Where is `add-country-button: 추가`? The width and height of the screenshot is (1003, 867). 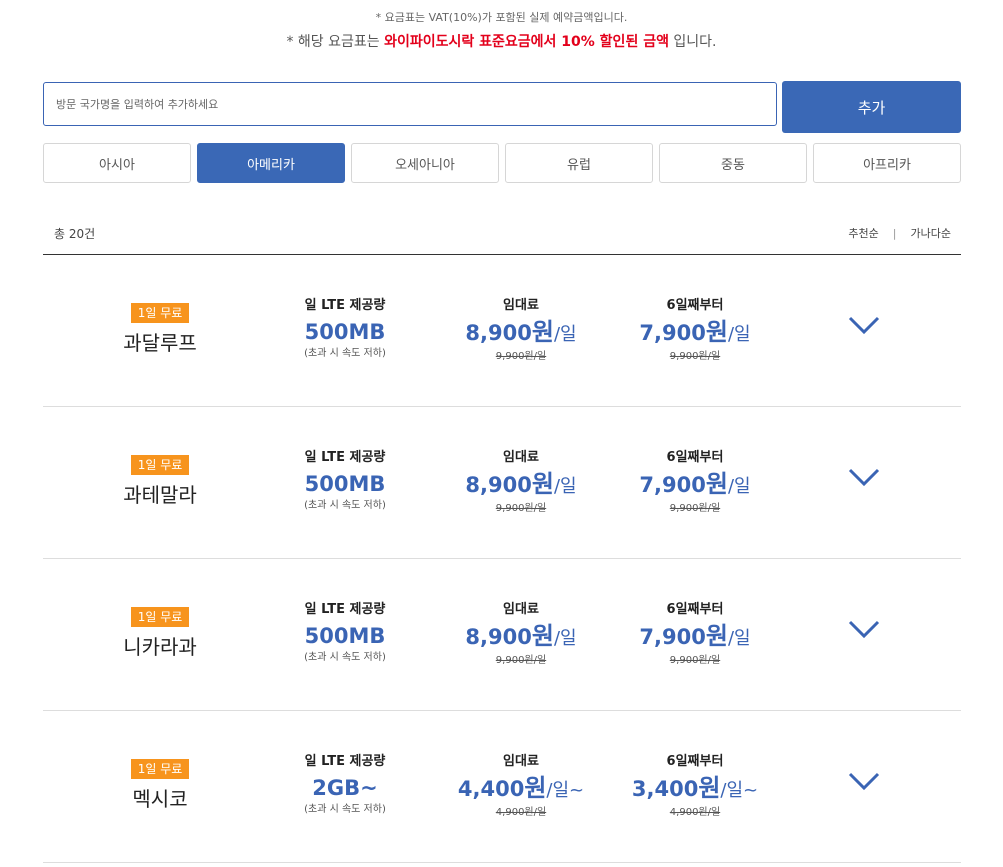
add-country-button: 추가 is located at coordinates (871, 107).